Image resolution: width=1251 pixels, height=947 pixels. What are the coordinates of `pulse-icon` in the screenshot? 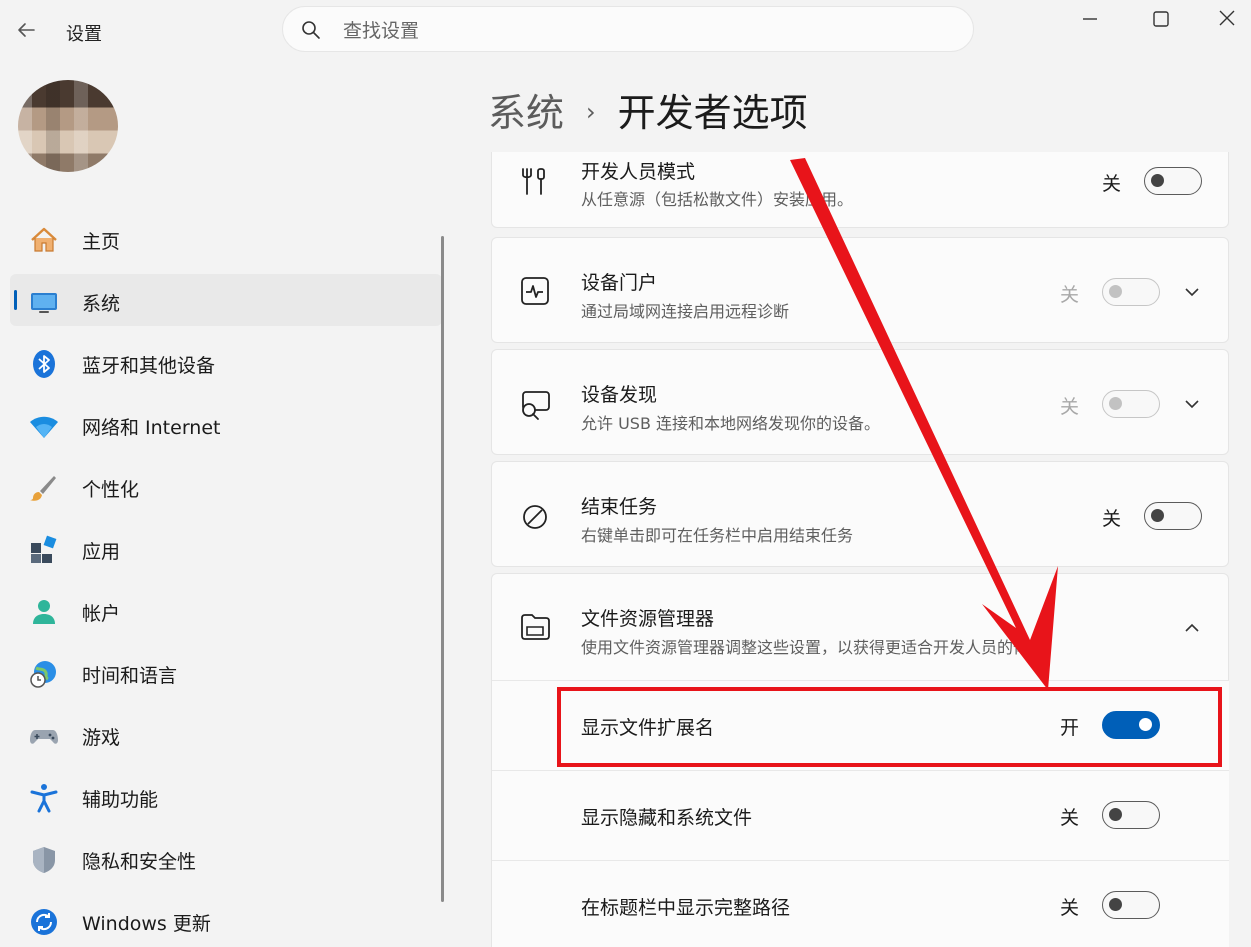 It's located at (535, 291).